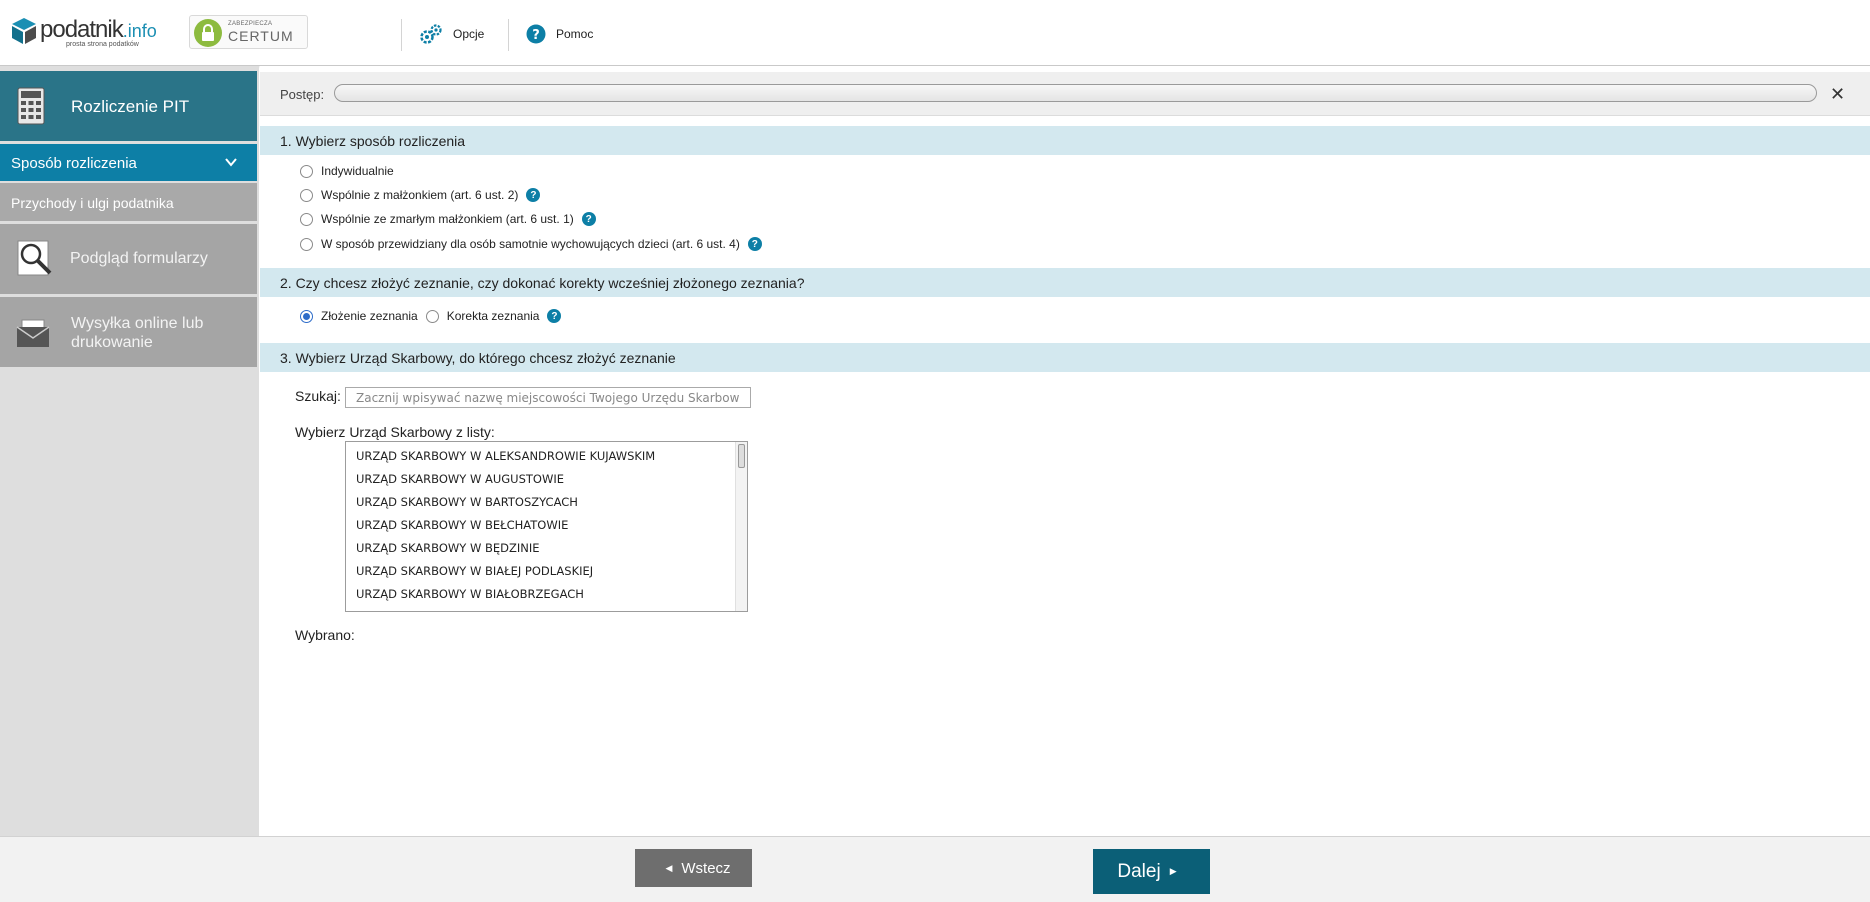 This screenshot has height=902, width=1870. I want to click on sidebar-item-income-reliefs: Przychody i ulgi podatnika, so click(128, 202).